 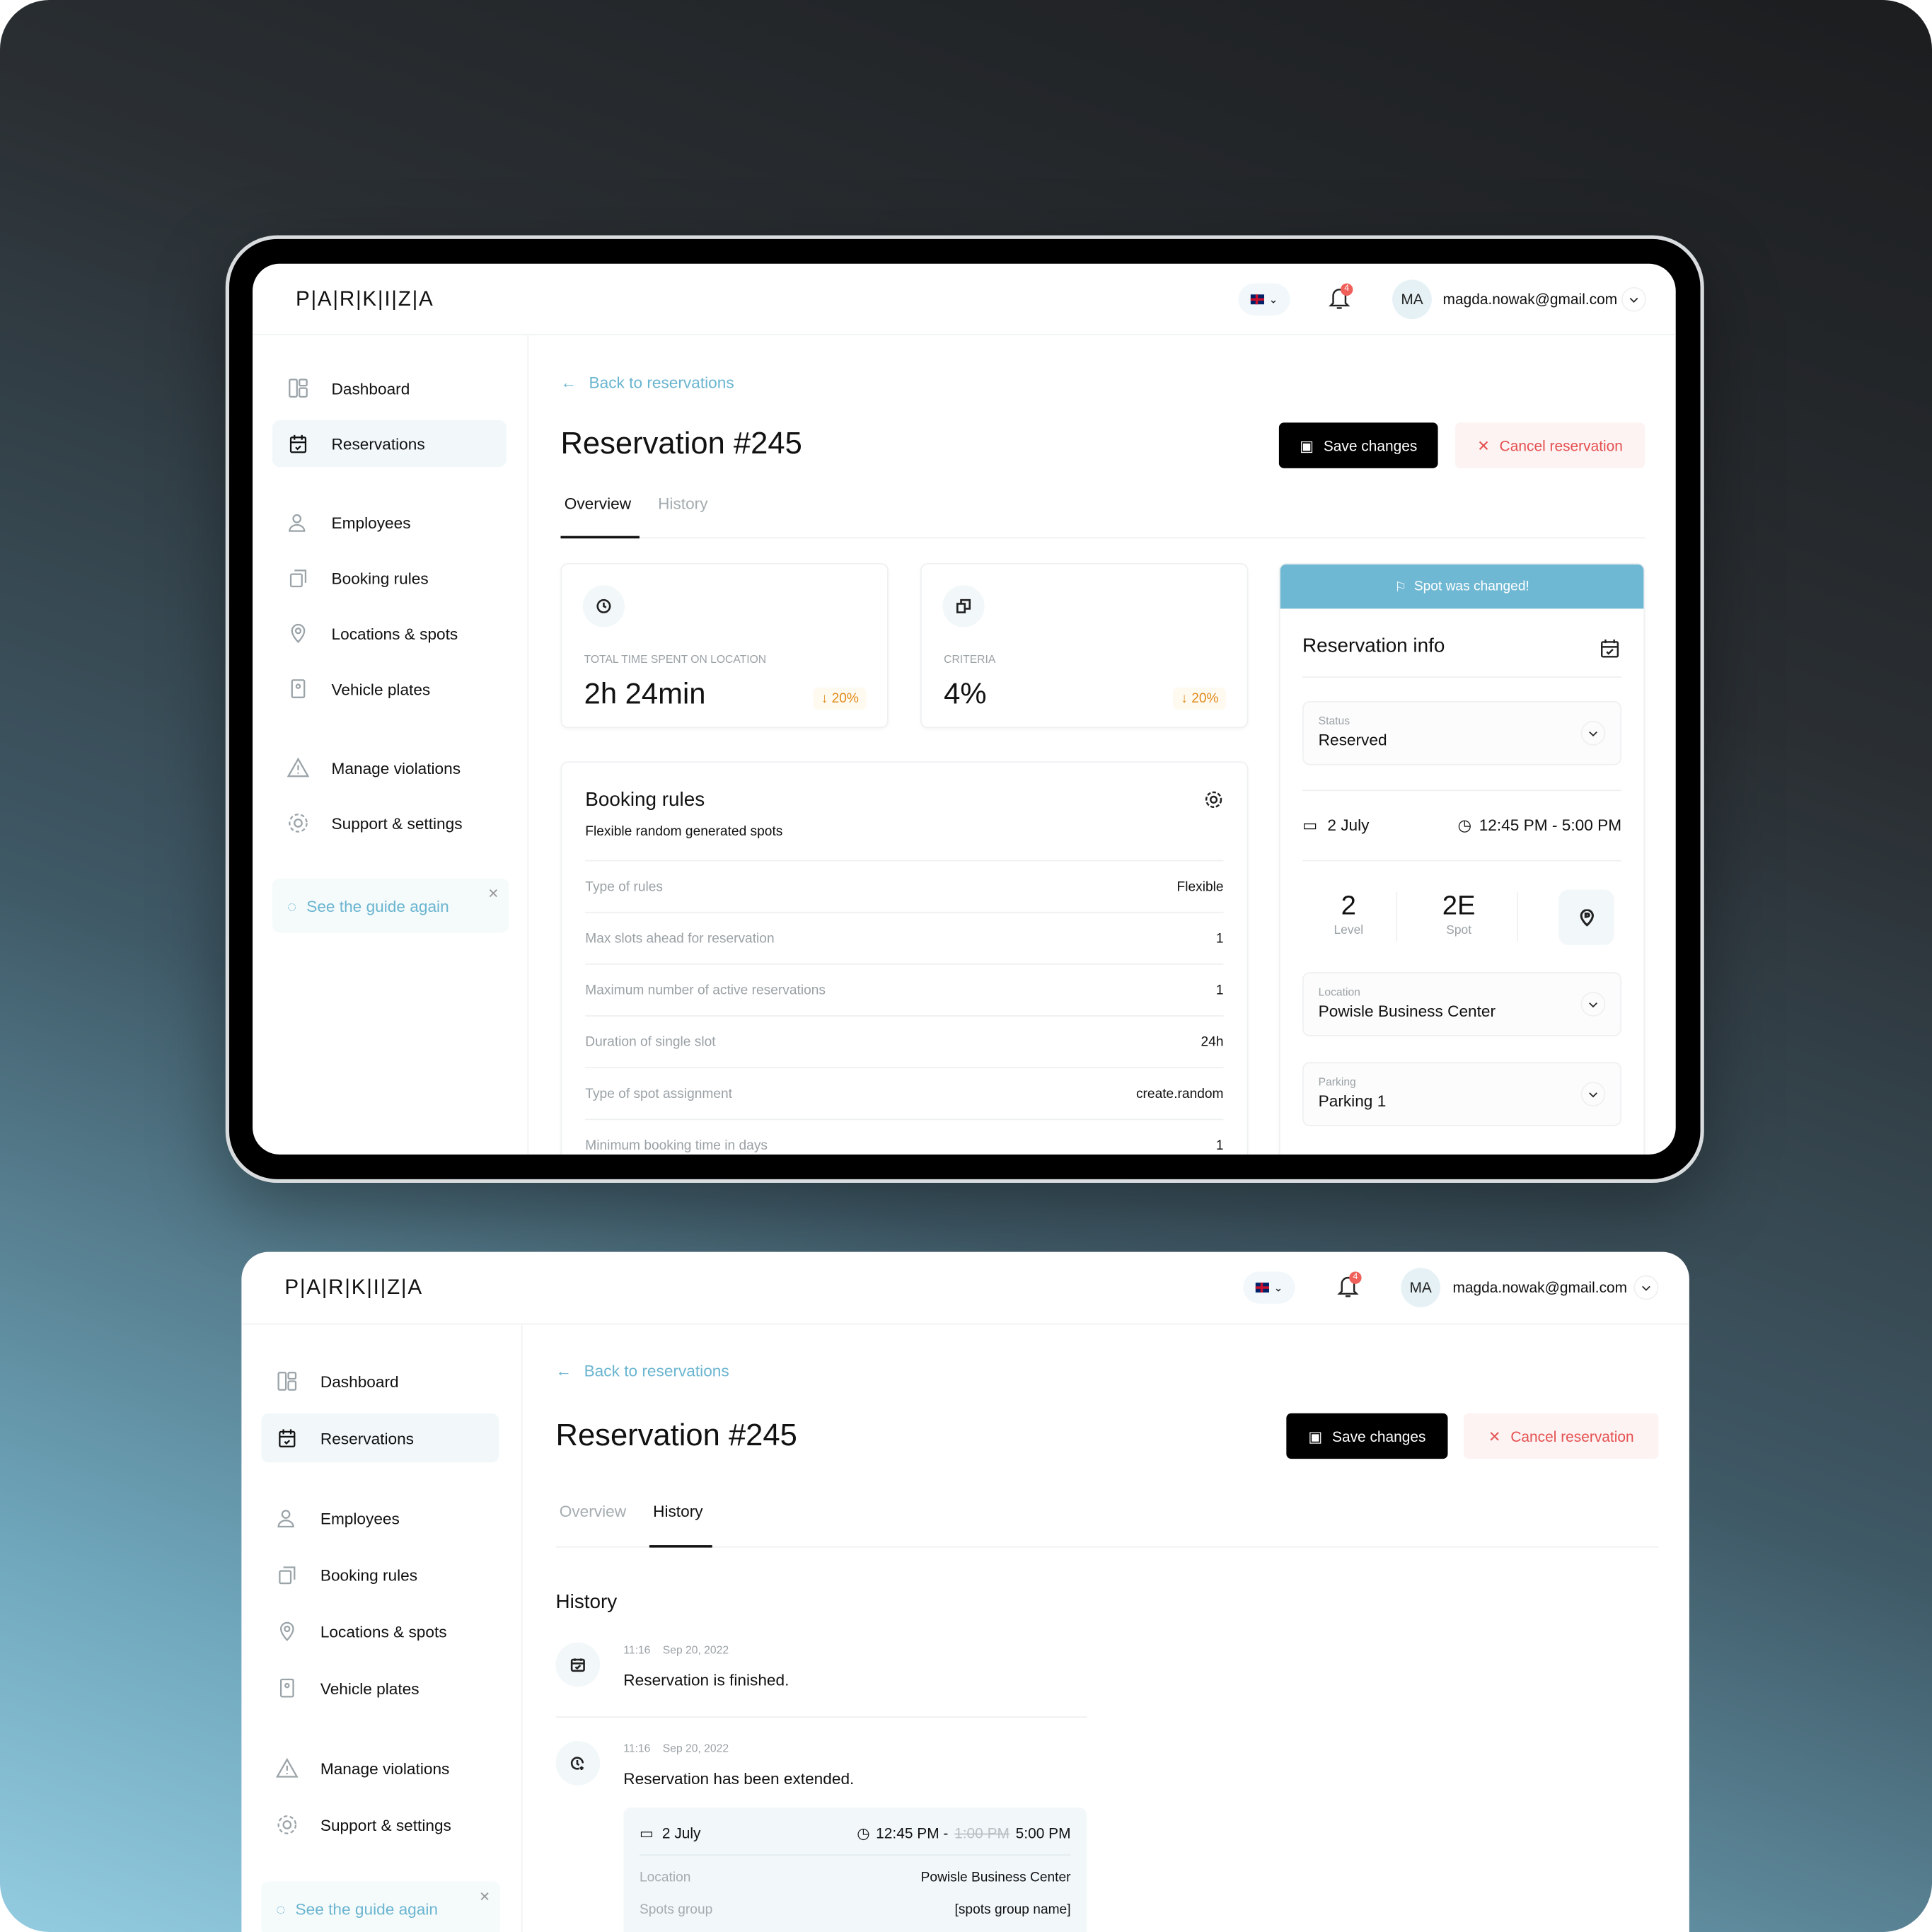 What do you see at coordinates (397, 823) in the screenshot?
I see `sidebar-item-label: Support & settings` at bounding box center [397, 823].